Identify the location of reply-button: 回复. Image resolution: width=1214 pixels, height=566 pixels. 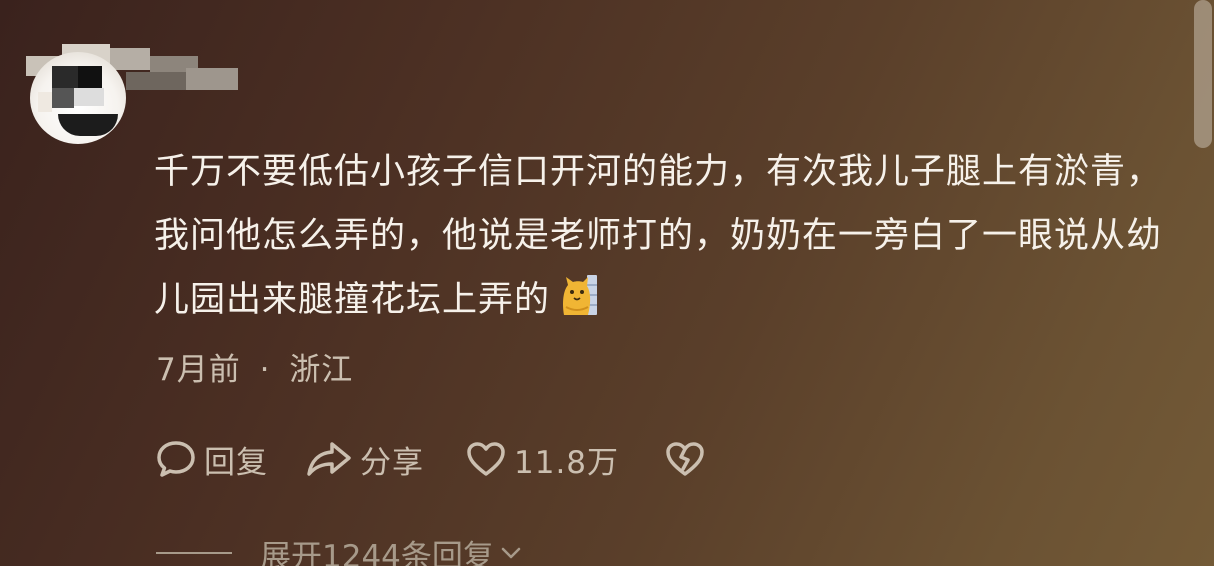
(212, 459).